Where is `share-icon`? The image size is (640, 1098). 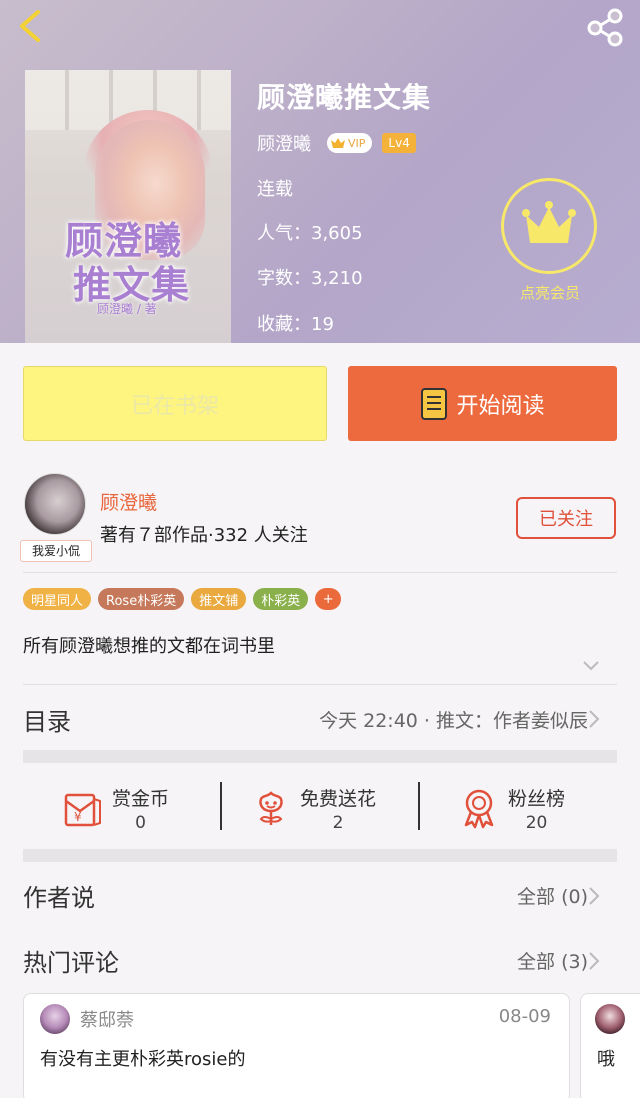
share-icon is located at coordinates (605, 27).